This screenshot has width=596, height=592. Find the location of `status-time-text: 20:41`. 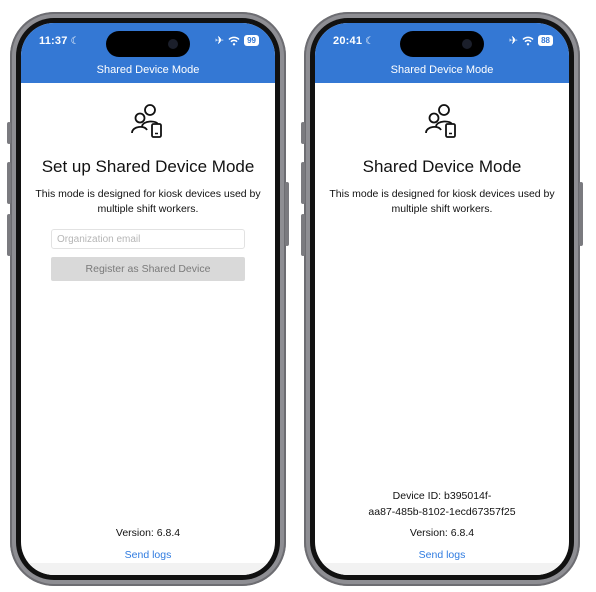

status-time-text: 20:41 is located at coordinates (348, 41).